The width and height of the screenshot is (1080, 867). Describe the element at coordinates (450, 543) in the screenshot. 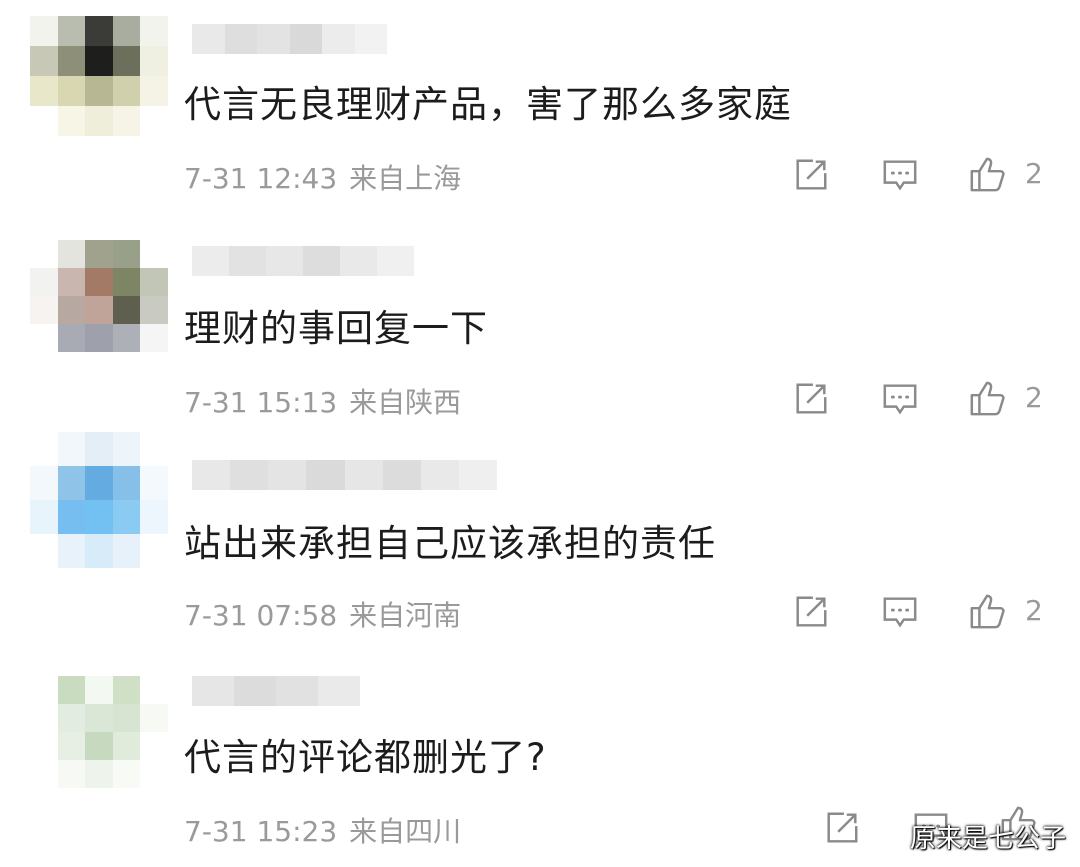

I see `comment-text: 站出来承担自己应该承担的责任` at that location.